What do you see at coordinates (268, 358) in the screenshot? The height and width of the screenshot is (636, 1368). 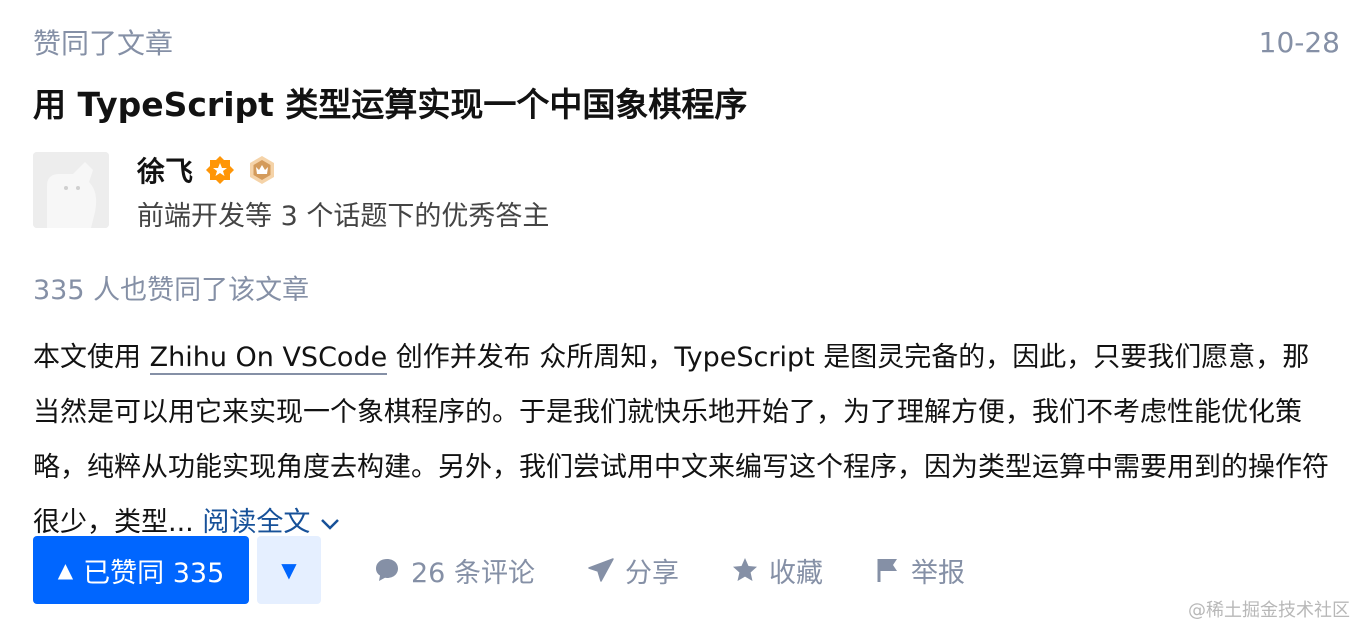 I see `source-link: Zhihu On VSCode` at bounding box center [268, 358].